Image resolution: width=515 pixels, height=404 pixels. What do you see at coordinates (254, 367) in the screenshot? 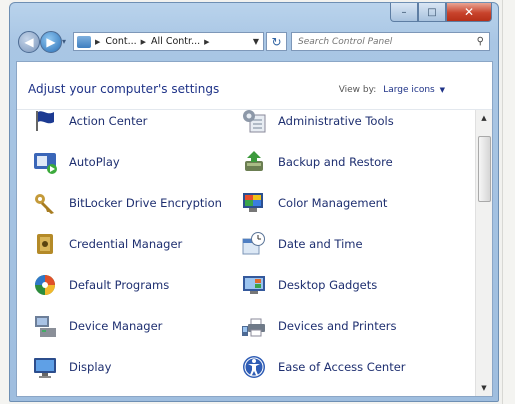
I see `ease-of-access-icon` at bounding box center [254, 367].